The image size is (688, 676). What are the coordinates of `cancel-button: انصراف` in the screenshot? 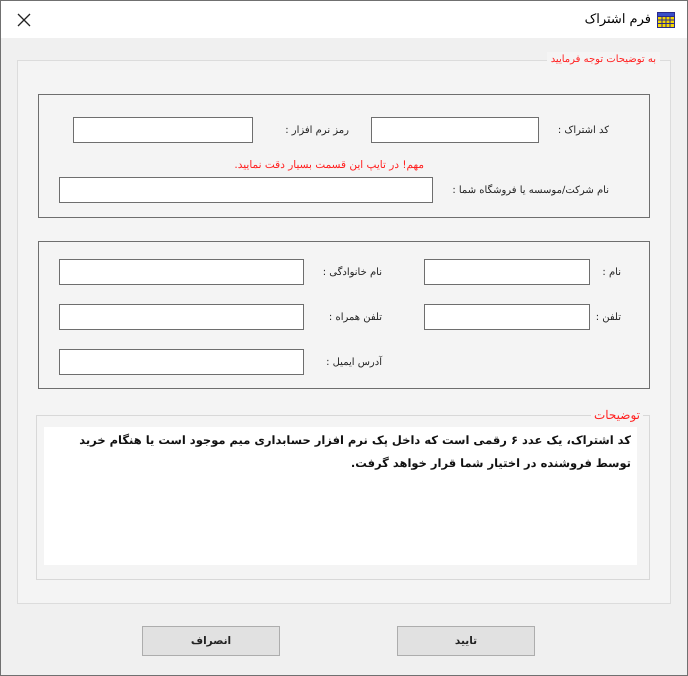 It's located at (211, 641).